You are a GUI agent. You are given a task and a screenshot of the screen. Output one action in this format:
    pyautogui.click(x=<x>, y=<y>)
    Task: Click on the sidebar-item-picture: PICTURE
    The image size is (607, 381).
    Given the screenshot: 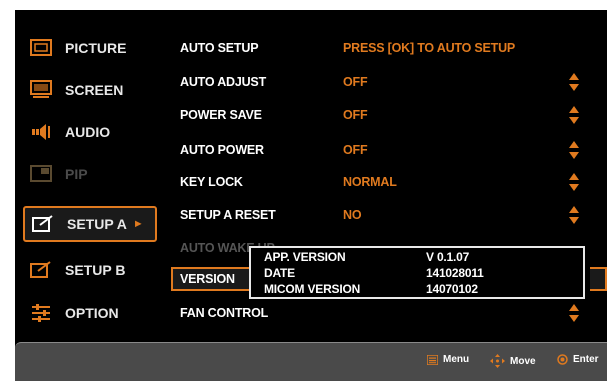 What is the action you would take?
    pyautogui.click(x=90, y=48)
    